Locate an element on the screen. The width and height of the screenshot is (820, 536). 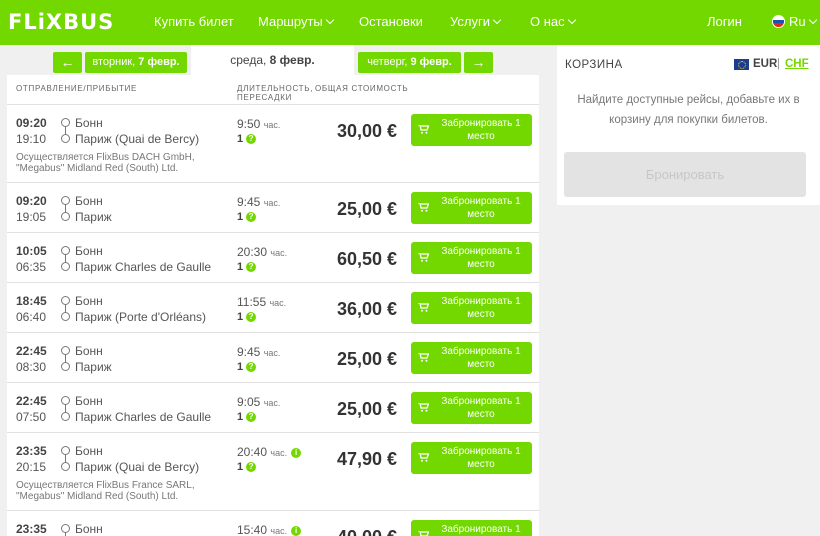
nav-routes-label: Маршруты is located at coordinates (290, 21).